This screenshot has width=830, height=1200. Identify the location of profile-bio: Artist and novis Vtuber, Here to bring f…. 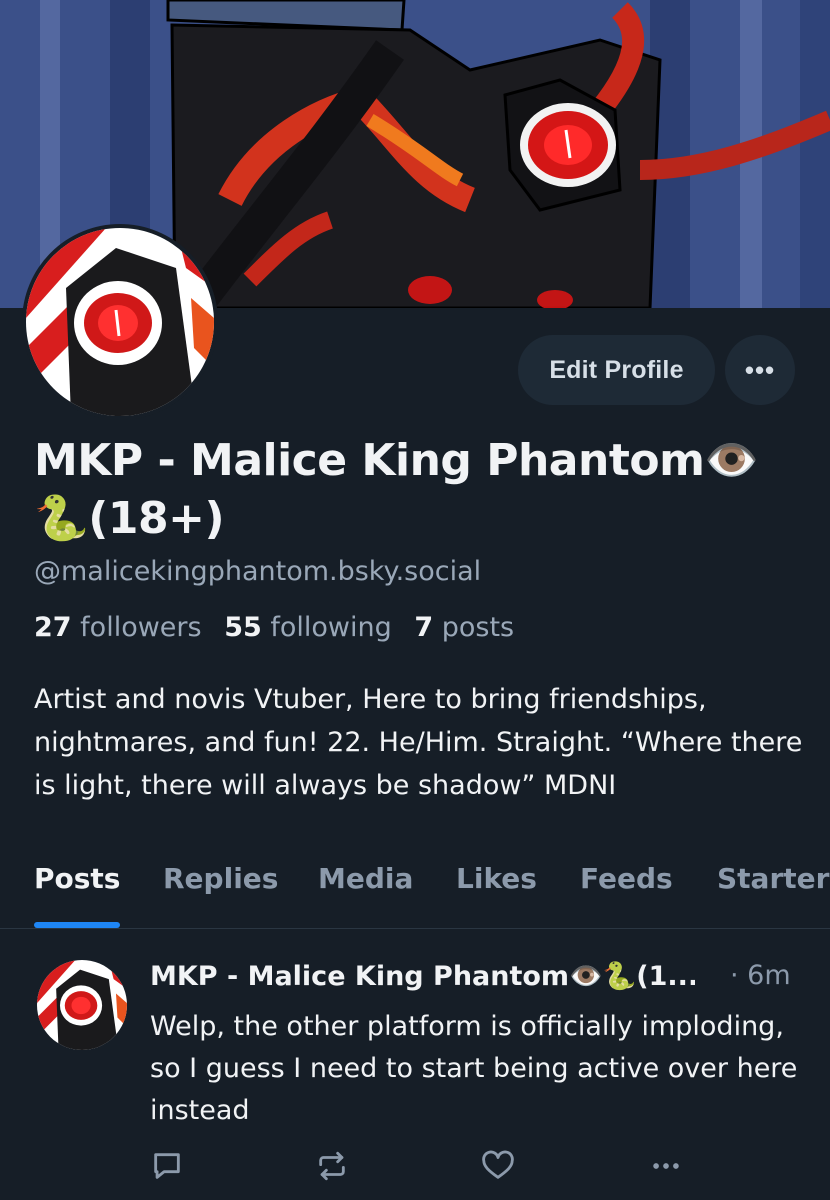
(418, 742).